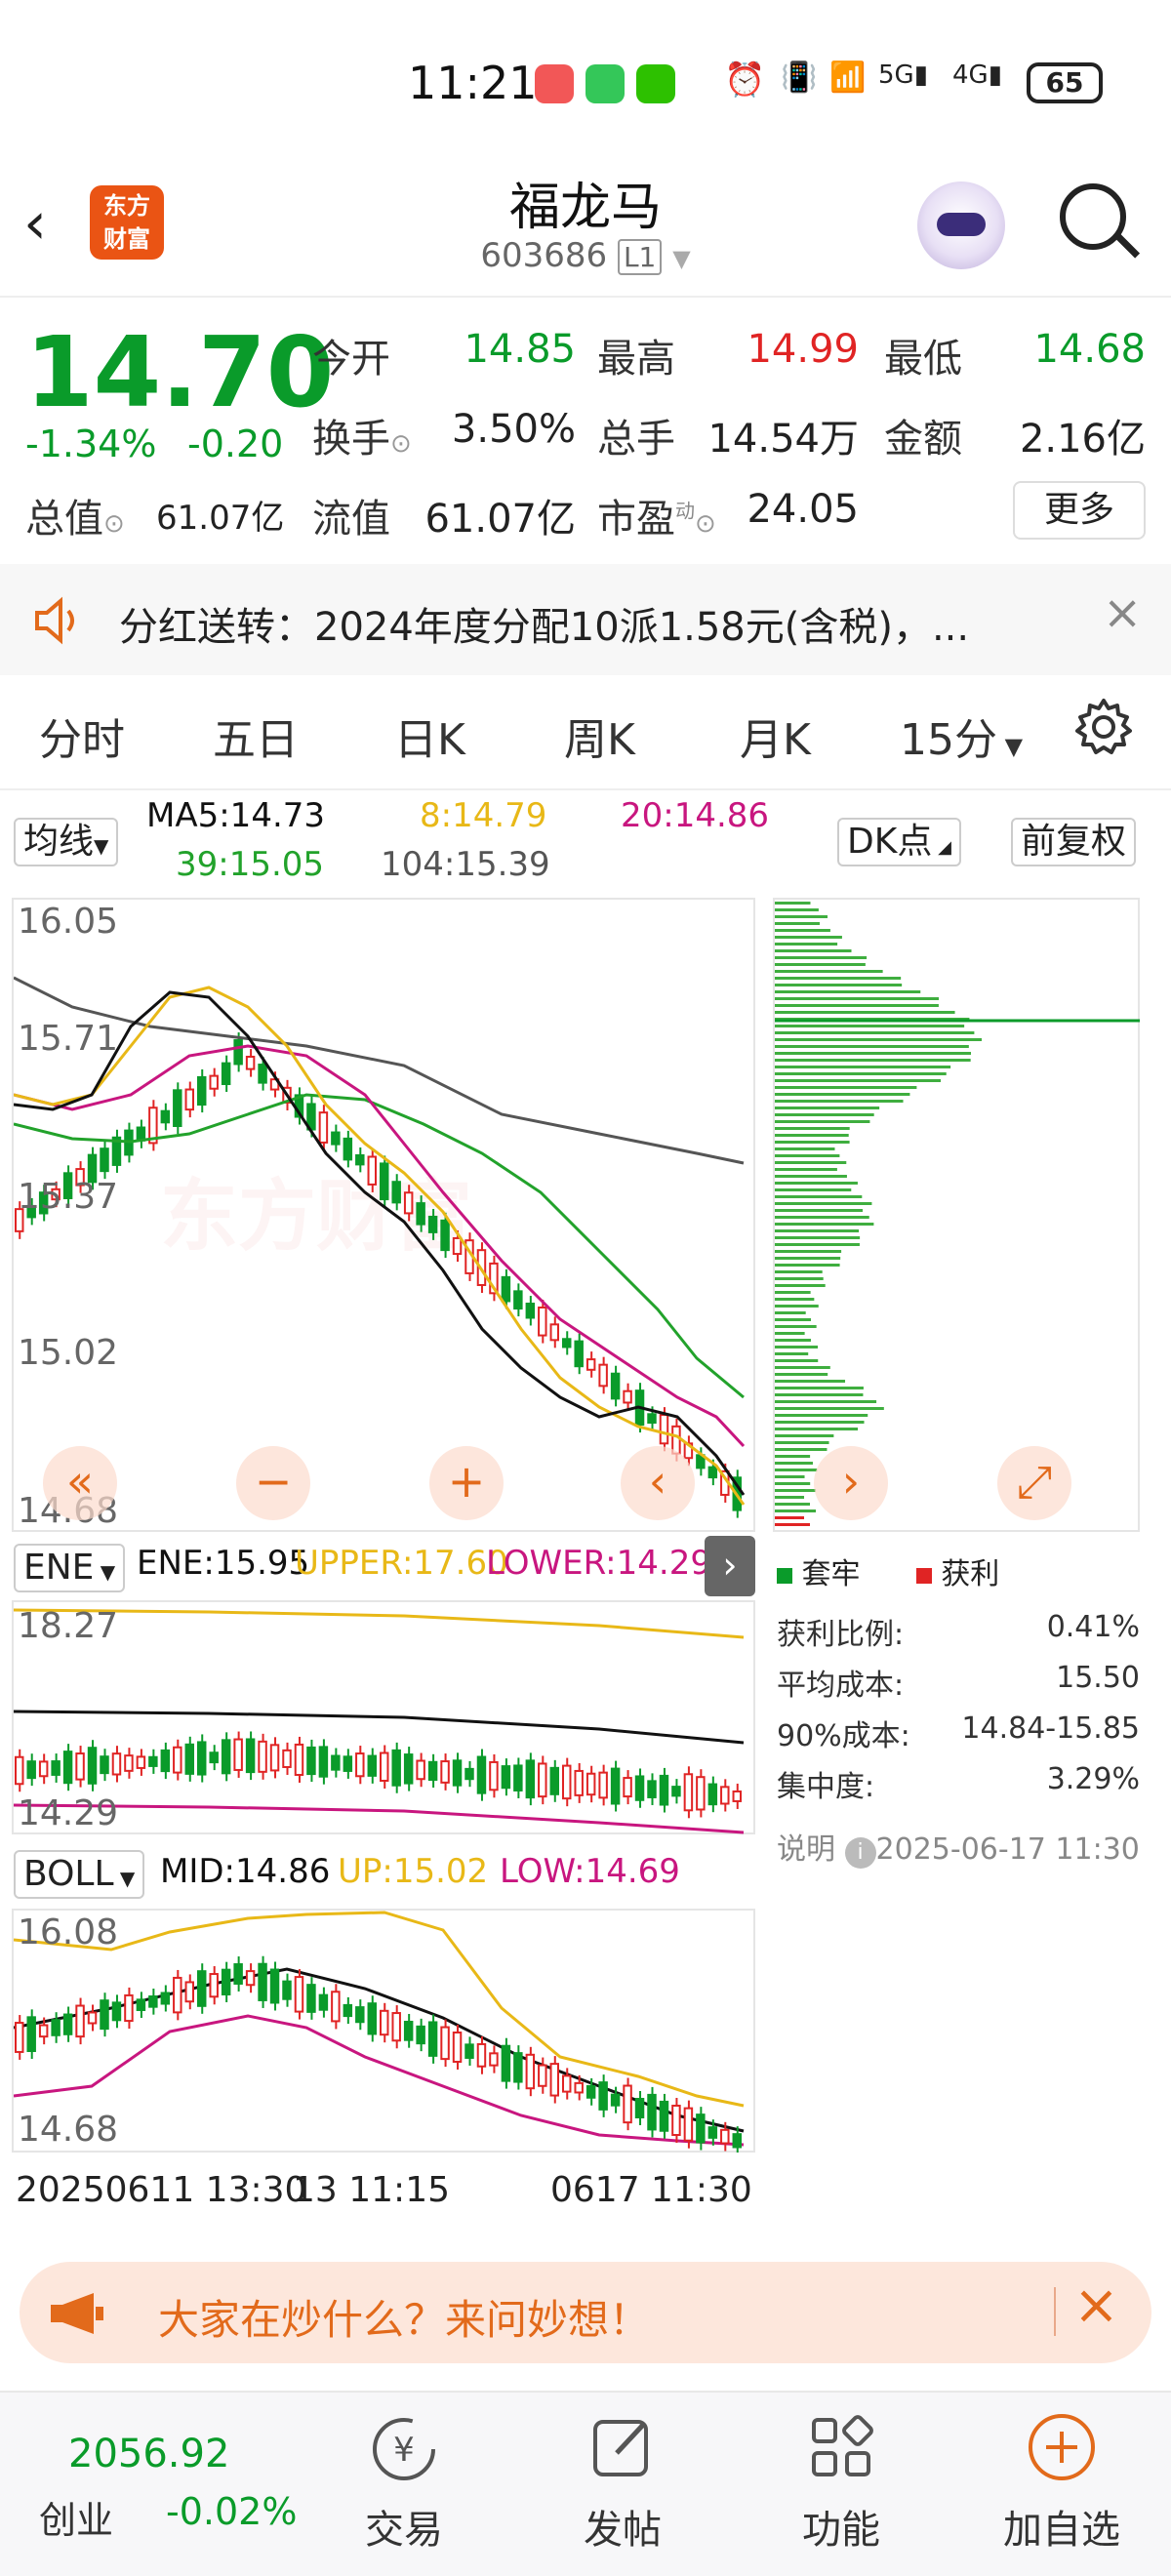 This screenshot has height=2576, width=1171. Describe the element at coordinates (956, 1215) in the screenshot. I see `chip-distribution-panel: › ⤢` at that location.